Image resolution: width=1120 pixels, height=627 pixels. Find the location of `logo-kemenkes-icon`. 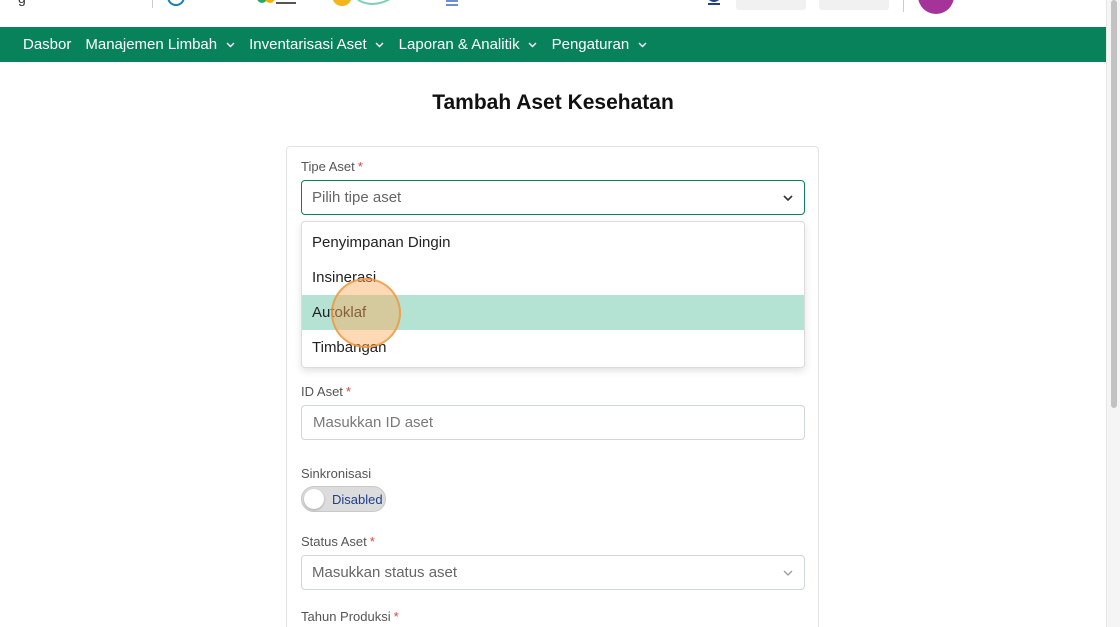

logo-kemenkes-icon is located at coordinates (176, 3).